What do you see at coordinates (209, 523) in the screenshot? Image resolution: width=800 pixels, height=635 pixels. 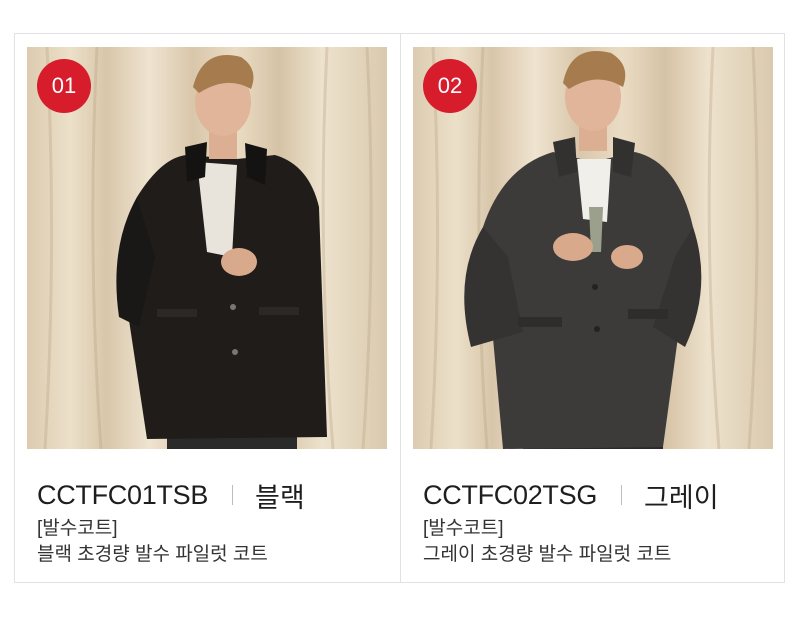 I see `product-info: CCTFC01TSB 블랙 [발수코트] 블랙 초경량 발수 파일럿 코트` at bounding box center [209, 523].